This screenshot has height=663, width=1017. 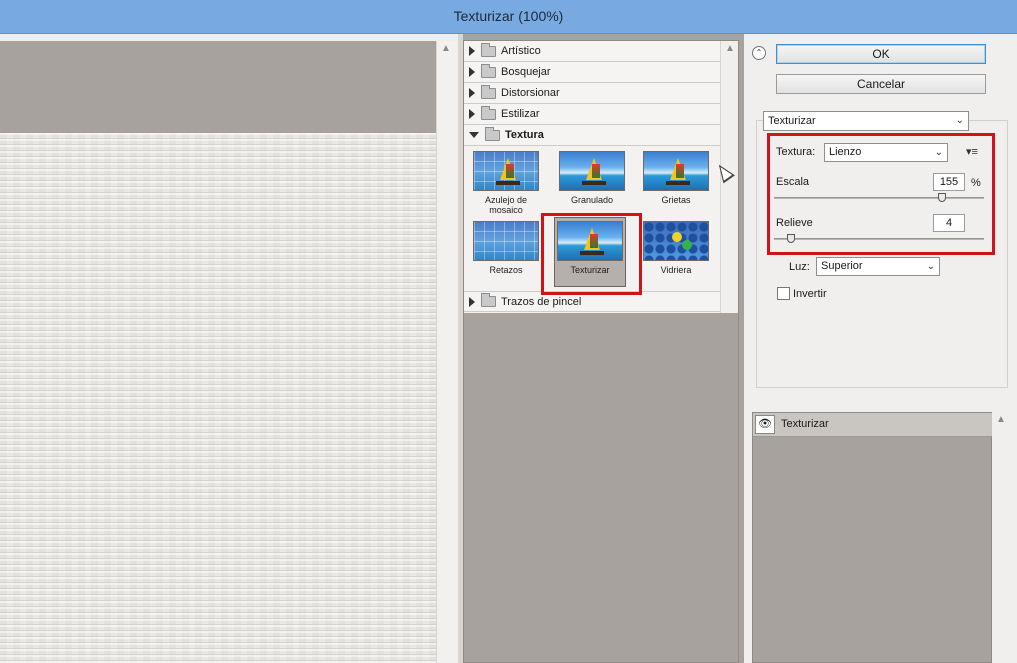 I want to click on luz-select: Superior ⌄, so click(x=878, y=266).